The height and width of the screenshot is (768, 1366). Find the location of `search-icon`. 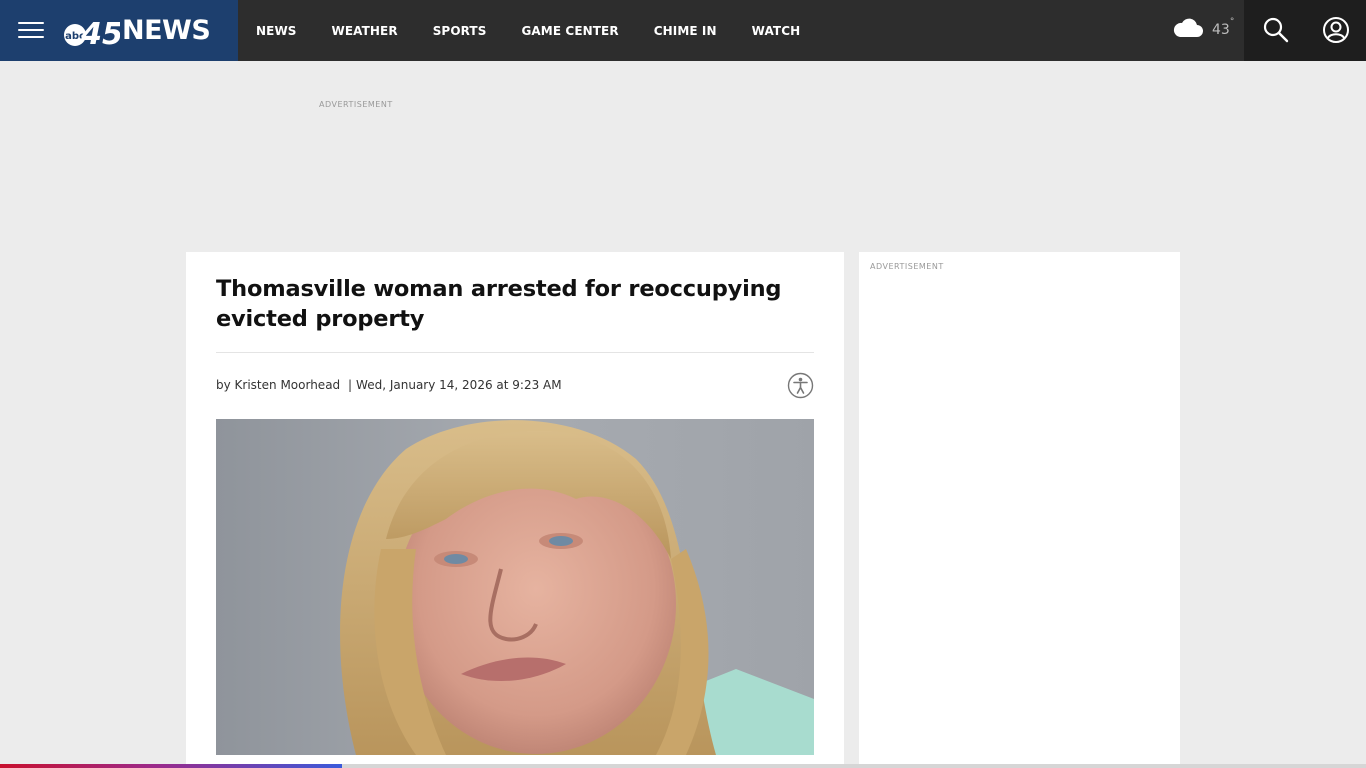

search-icon is located at coordinates (1276, 30).